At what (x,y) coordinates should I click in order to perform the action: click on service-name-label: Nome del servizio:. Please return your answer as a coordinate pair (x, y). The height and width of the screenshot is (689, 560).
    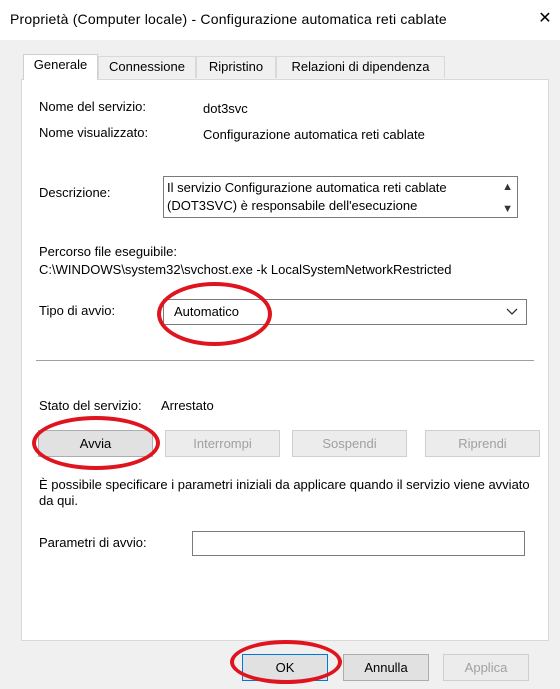
    Looking at the image, I should click on (92, 106).